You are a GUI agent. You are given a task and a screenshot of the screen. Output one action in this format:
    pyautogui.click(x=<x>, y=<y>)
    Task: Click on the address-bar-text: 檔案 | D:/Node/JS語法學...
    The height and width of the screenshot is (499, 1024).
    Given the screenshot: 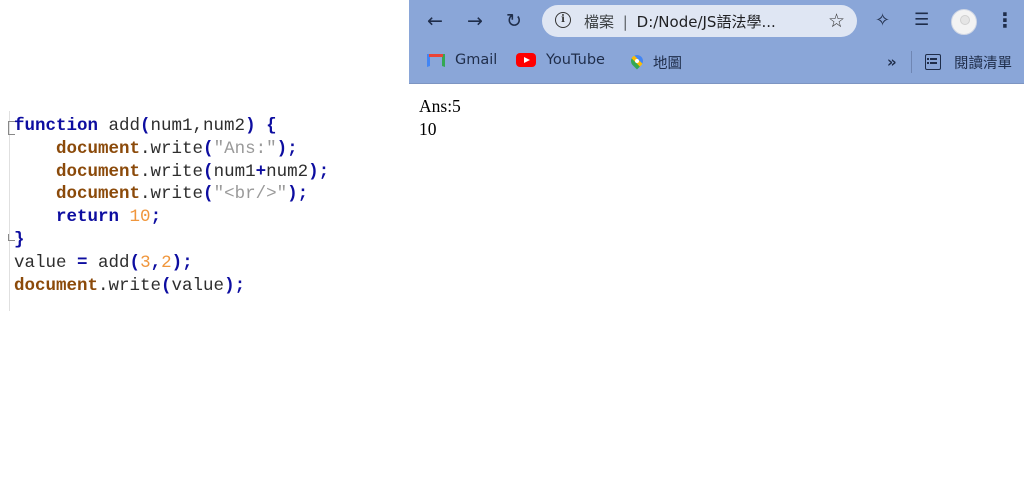 What is the action you would take?
    pyautogui.click(x=680, y=21)
    